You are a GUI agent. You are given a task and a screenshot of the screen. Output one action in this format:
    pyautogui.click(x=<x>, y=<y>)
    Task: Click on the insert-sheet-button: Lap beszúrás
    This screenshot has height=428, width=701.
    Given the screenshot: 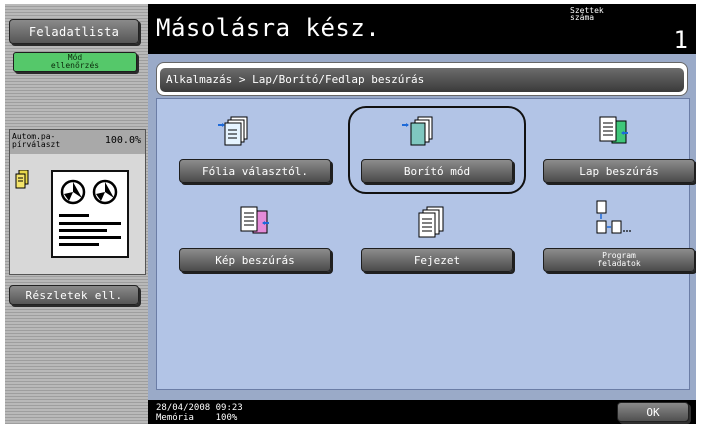 What is the action you would take?
    pyautogui.click(x=619, y=171)
    